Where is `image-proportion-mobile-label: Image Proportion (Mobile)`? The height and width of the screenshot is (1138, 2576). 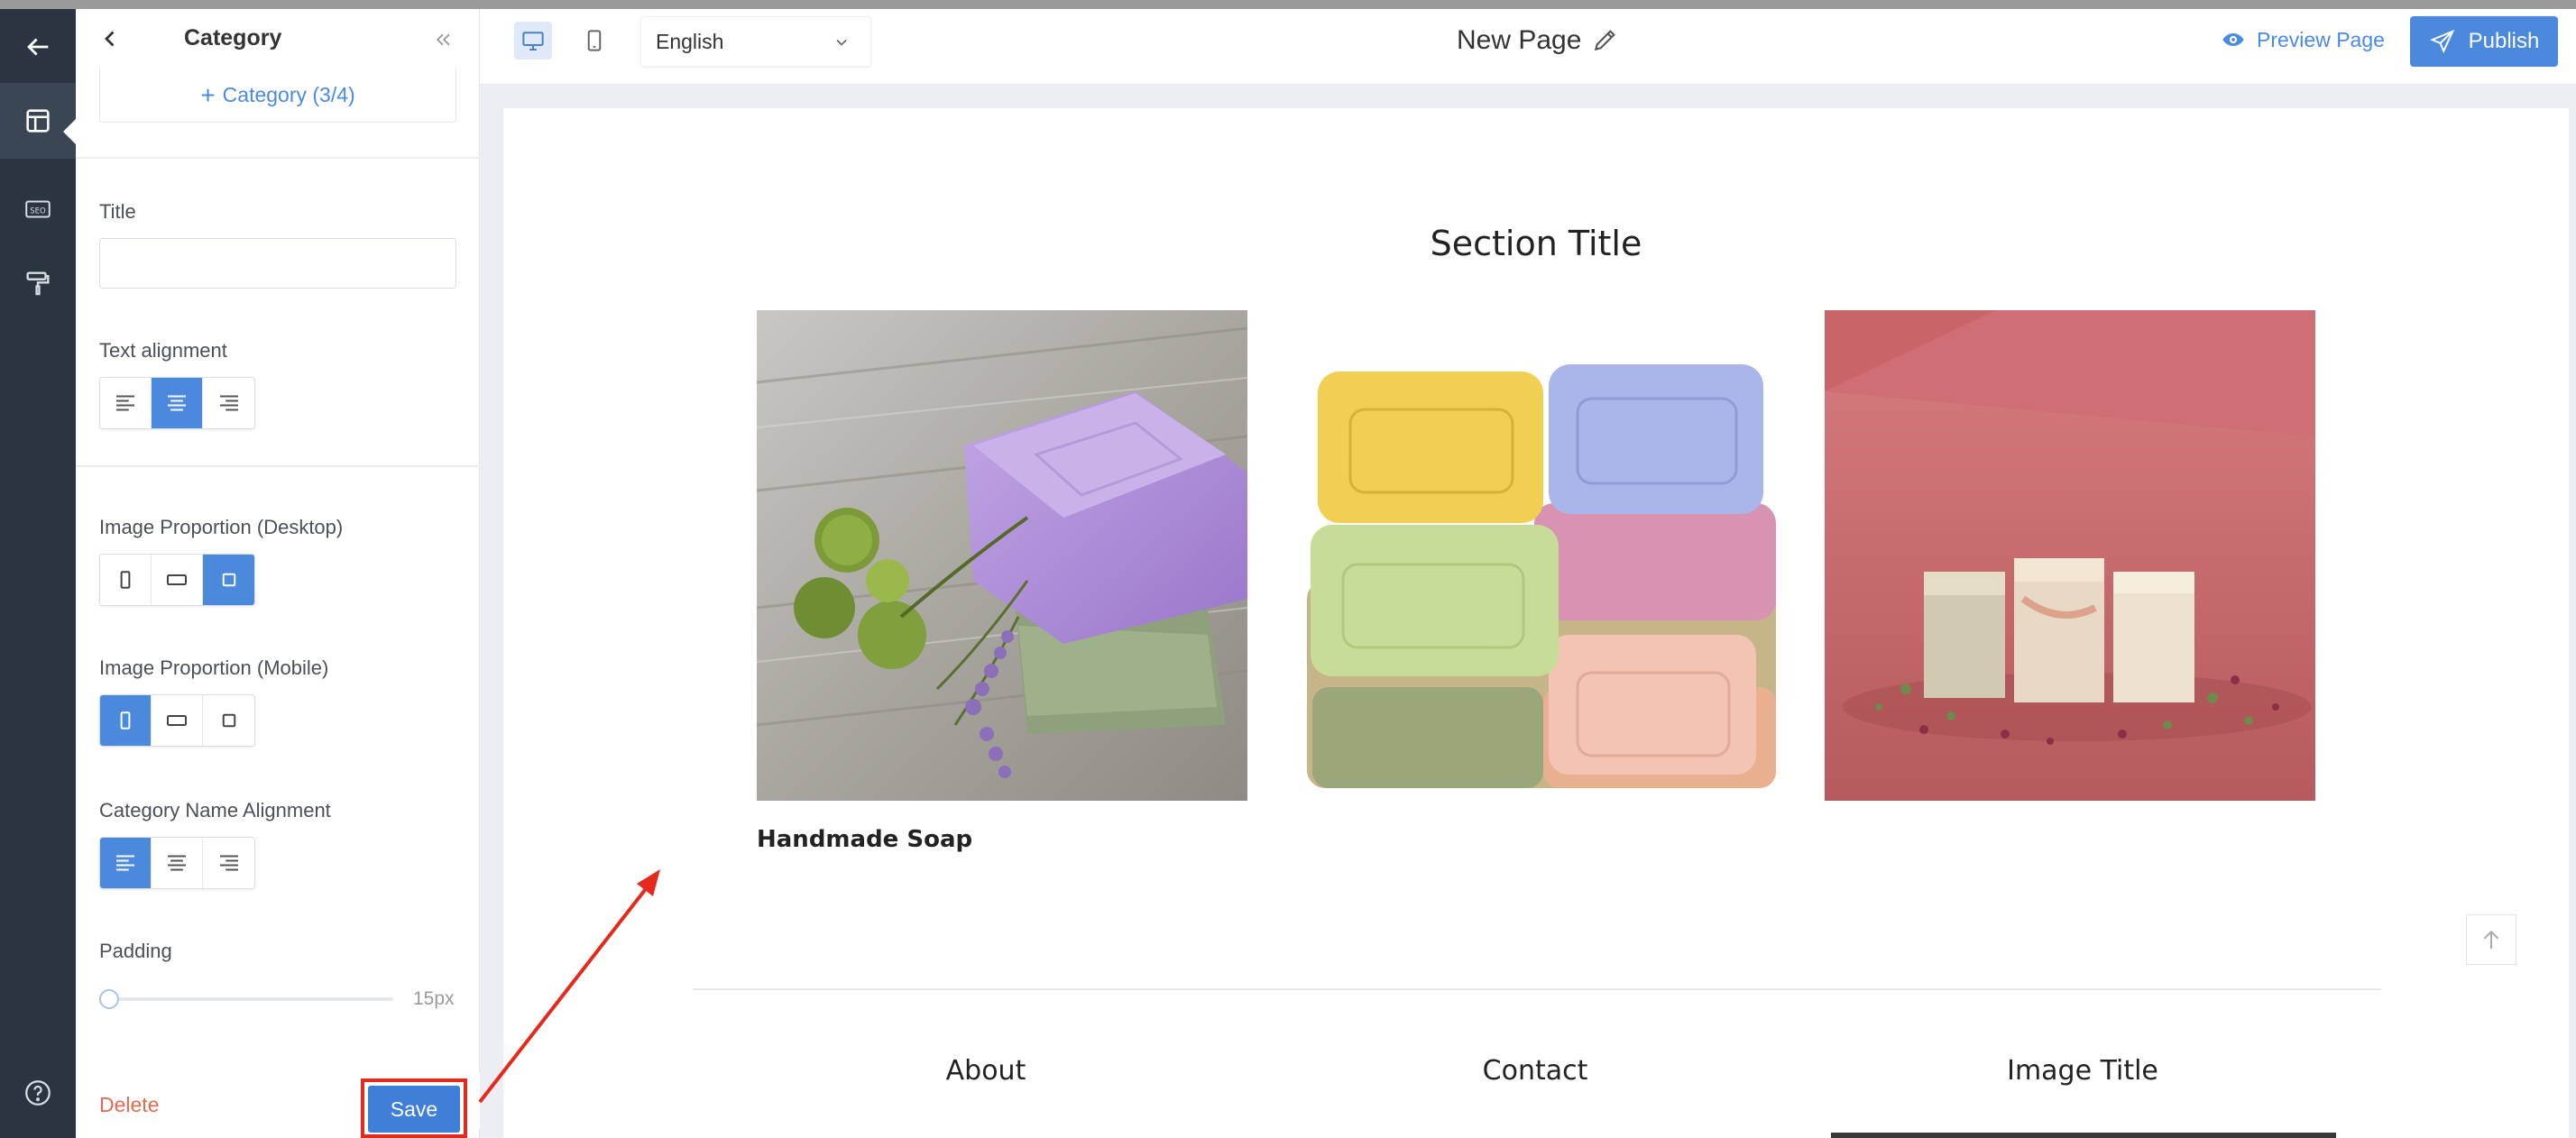
image-proportion-mobile-label: Image Proportion (Mobile) is located at coordinates (214, 667).